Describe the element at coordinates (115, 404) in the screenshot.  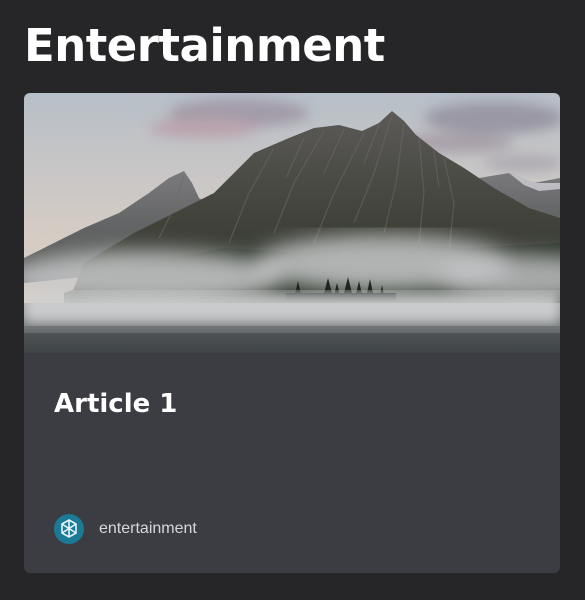
I see `article-title: Article 1` at that location.